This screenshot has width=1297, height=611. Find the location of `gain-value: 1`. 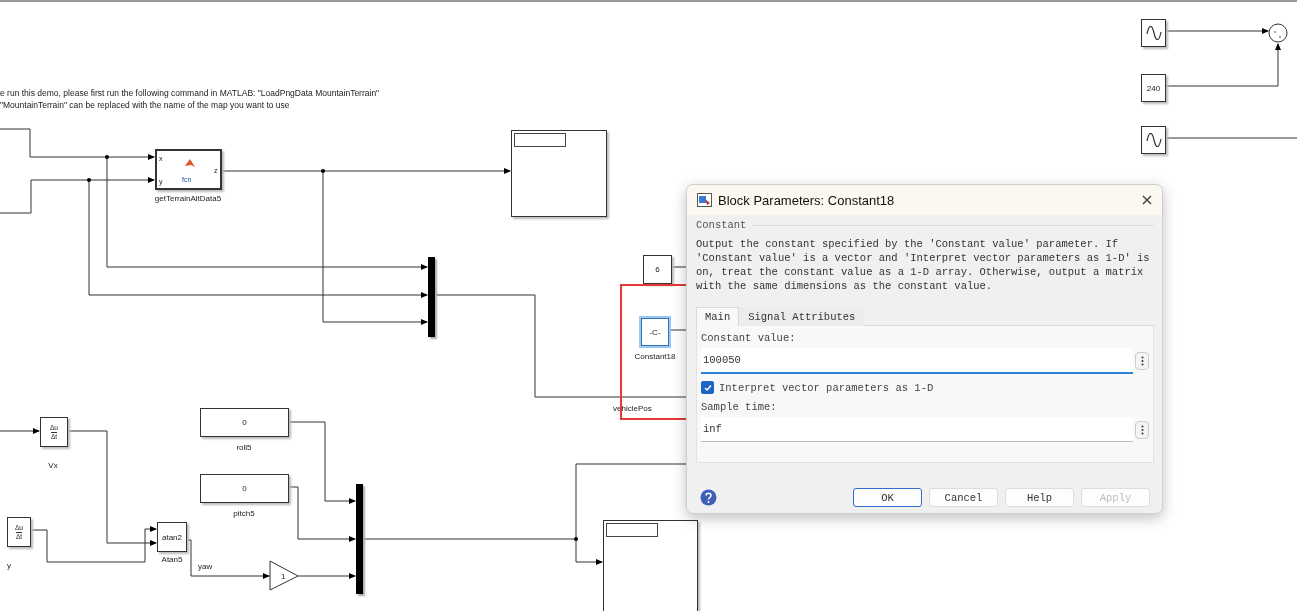

gain-value: 1 is located at coordinates (283, 576).